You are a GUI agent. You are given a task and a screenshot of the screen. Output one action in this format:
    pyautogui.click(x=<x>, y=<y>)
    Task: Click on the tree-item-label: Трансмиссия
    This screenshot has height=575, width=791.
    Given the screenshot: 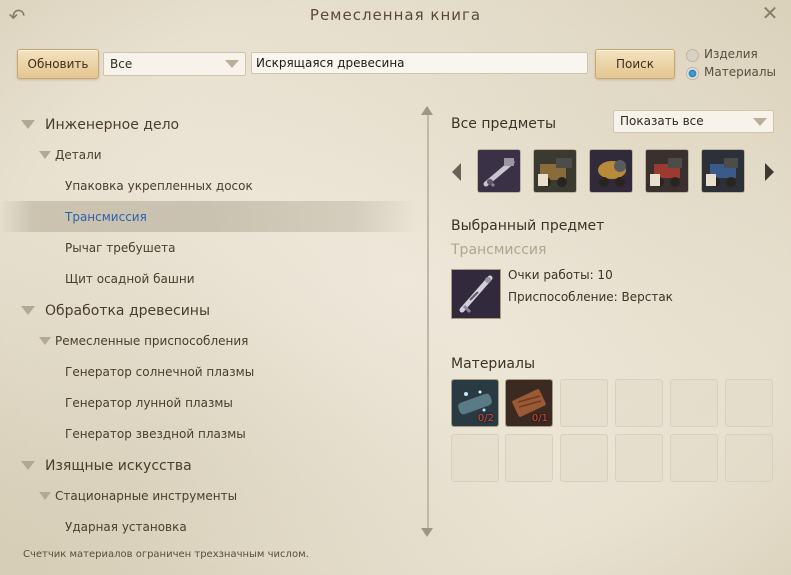 What is the action you would take?
    pyautogui.click(x=106, y=217)
    